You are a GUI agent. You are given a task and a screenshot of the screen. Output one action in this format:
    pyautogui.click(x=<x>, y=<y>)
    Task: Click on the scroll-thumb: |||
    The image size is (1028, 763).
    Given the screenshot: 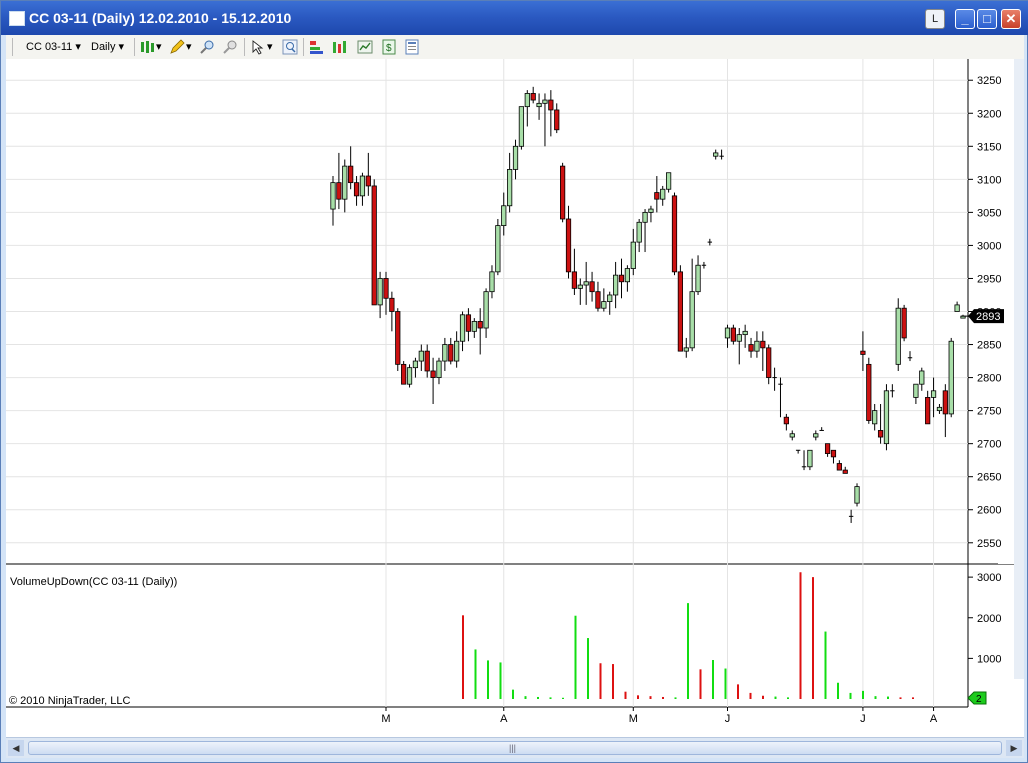 What is the action you would take?
    pyautogui.click(x=515, y=748)
    